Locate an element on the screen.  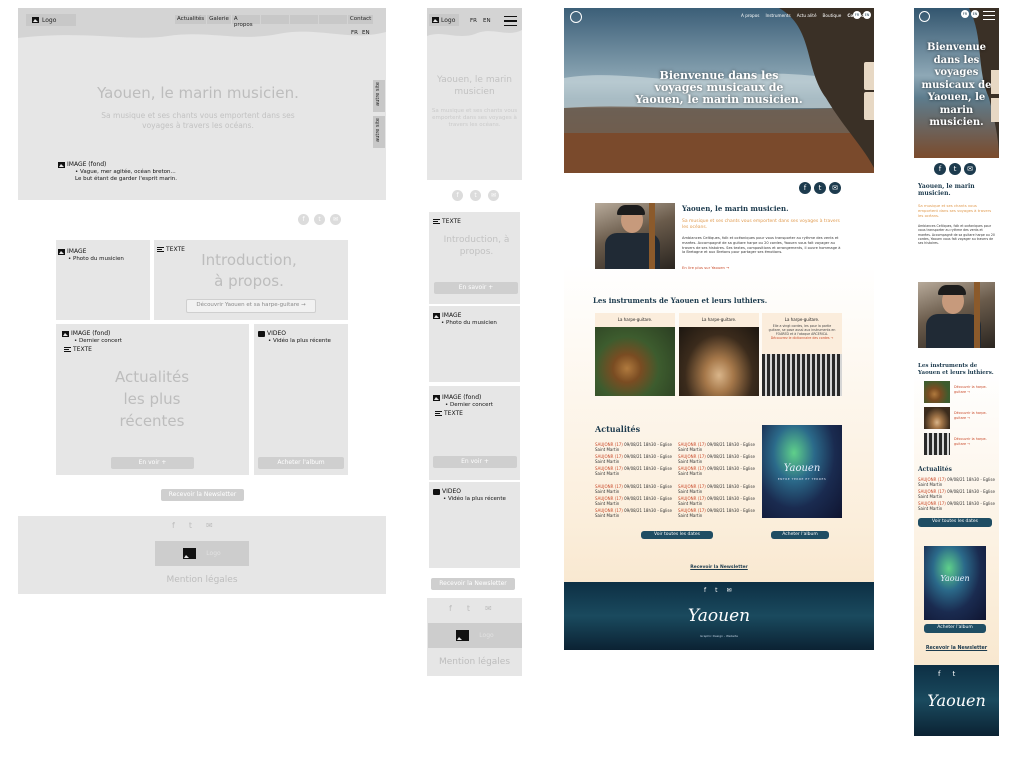
wire-album-button: Acheter l'album is located at coordinates (301, 463).